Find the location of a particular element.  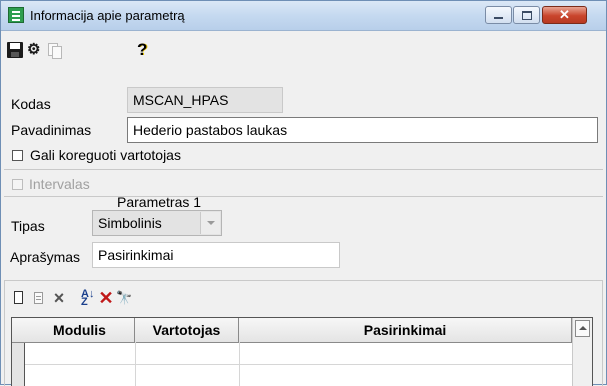

kodas-field: MSCAN_HPAS is located at coordinates (205, 100).